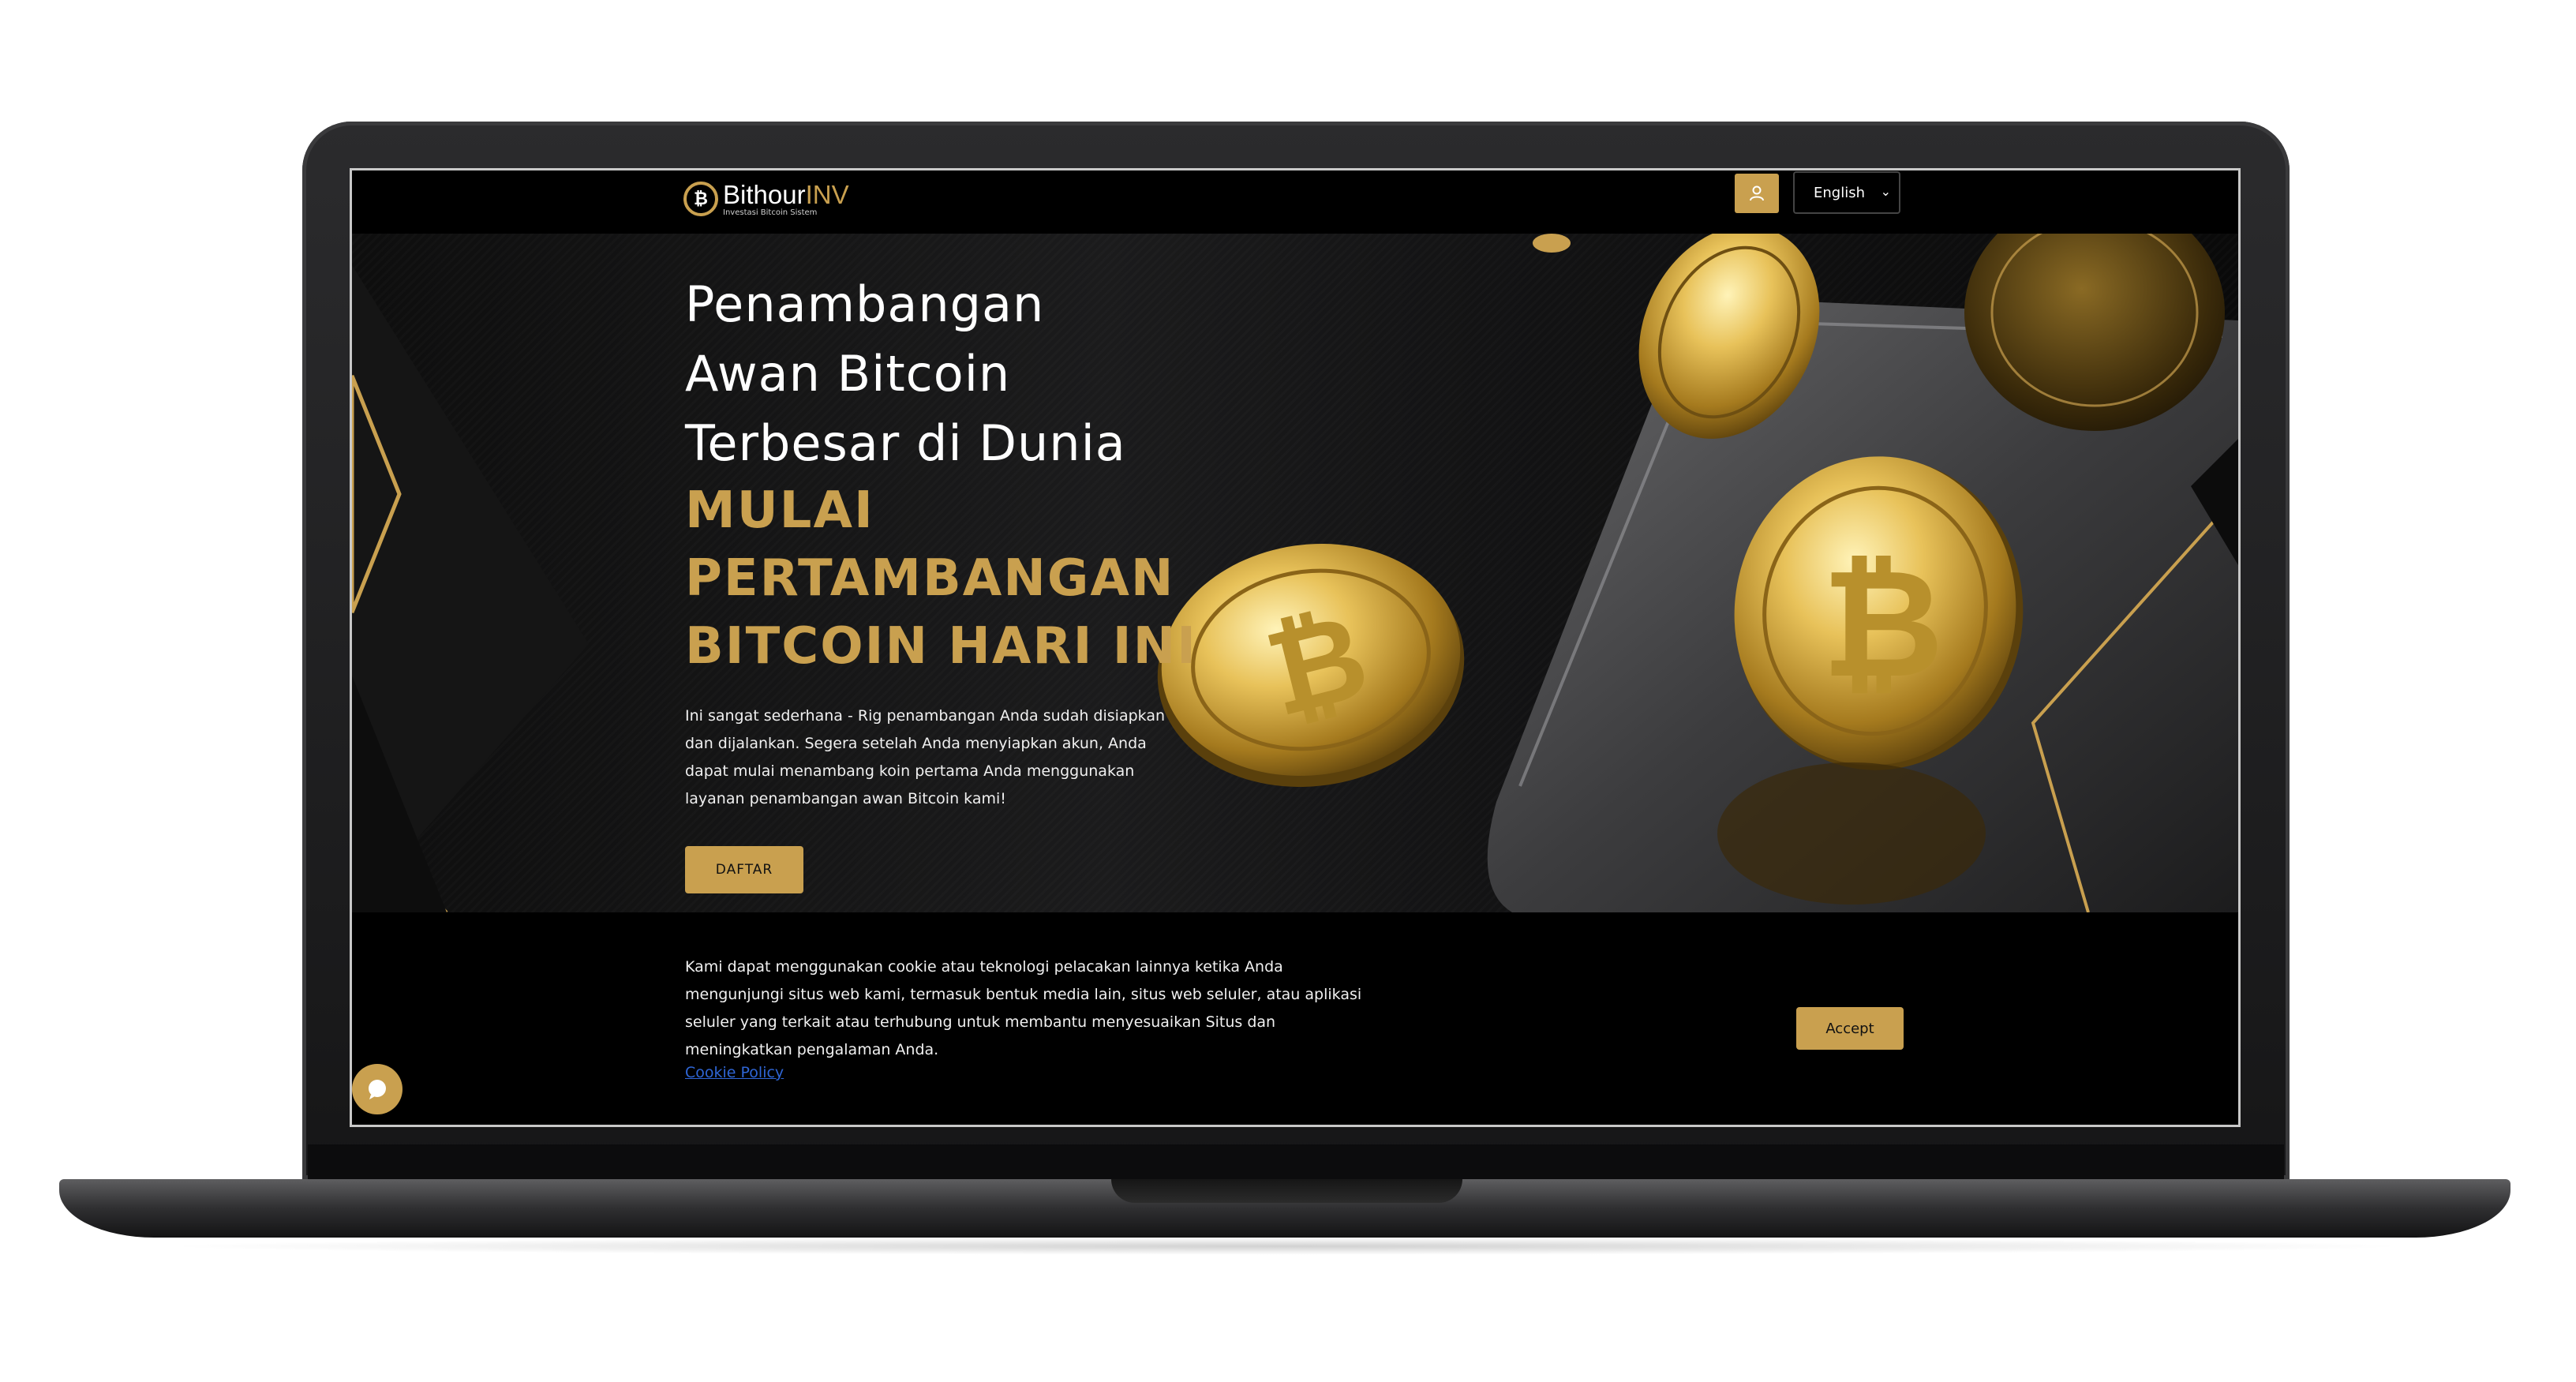 Image resolution: width=2576 pixels, height=1382 pixels. Describe the element at coordinates (744, 869) in the screenshot. I see `register-button: DAFTAR` at that location.